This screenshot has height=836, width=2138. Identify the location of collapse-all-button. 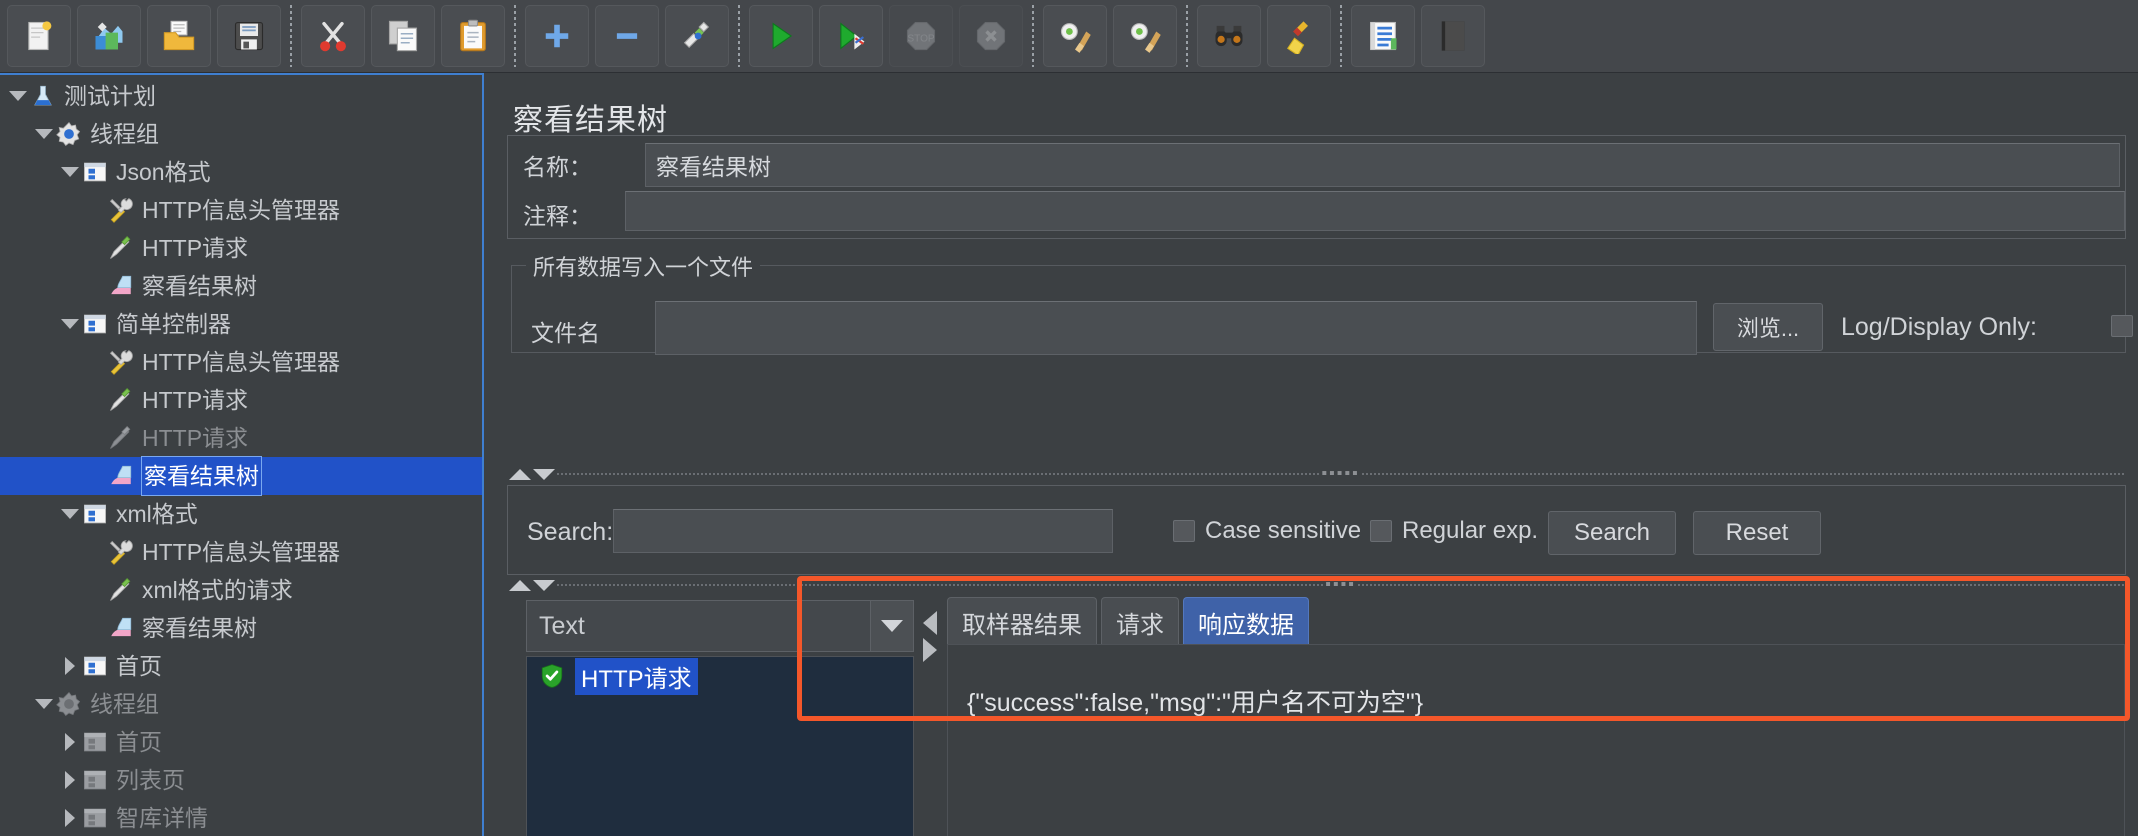
(627, 36).